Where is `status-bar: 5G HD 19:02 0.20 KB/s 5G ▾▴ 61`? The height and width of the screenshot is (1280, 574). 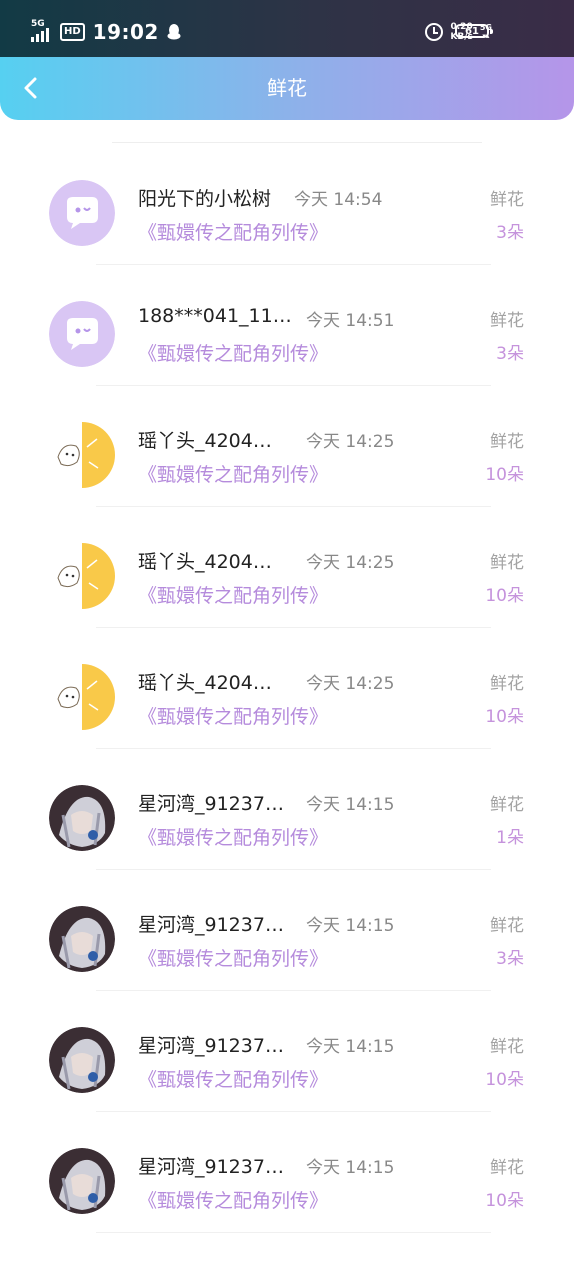
status-bar: 5G HD 19:02 0.20 KB/s 5G ▾▴ 61 is located at coordinates (287, 31).